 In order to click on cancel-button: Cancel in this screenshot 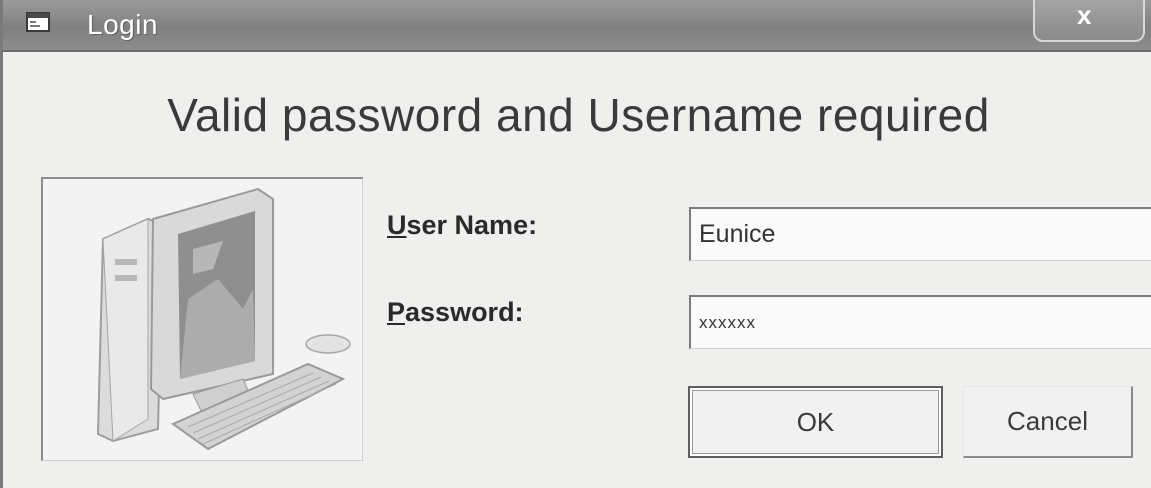, I will do `click(1048, 422)`.